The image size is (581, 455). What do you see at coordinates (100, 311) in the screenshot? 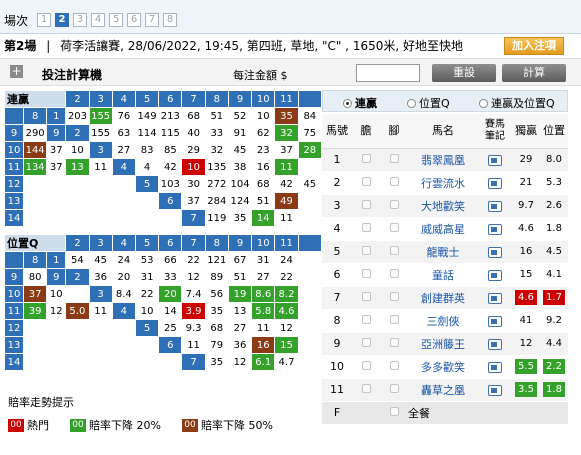
I see `place-q-odds-cell: 11` at bounding box center [100, 311].